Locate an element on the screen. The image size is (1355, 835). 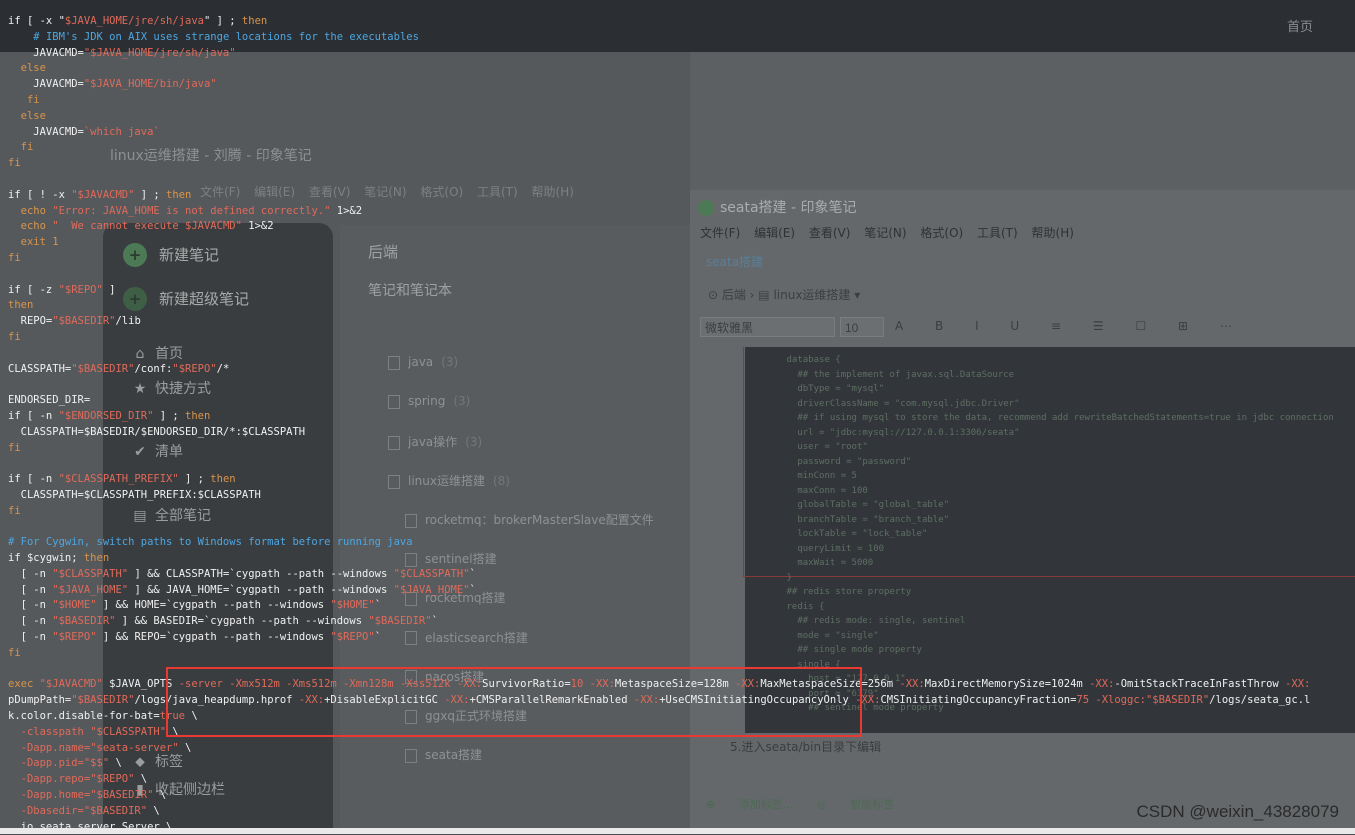
code-token: ] && CLASSPATH=`cygpath --path --windows is located at coordinates (261, 573).